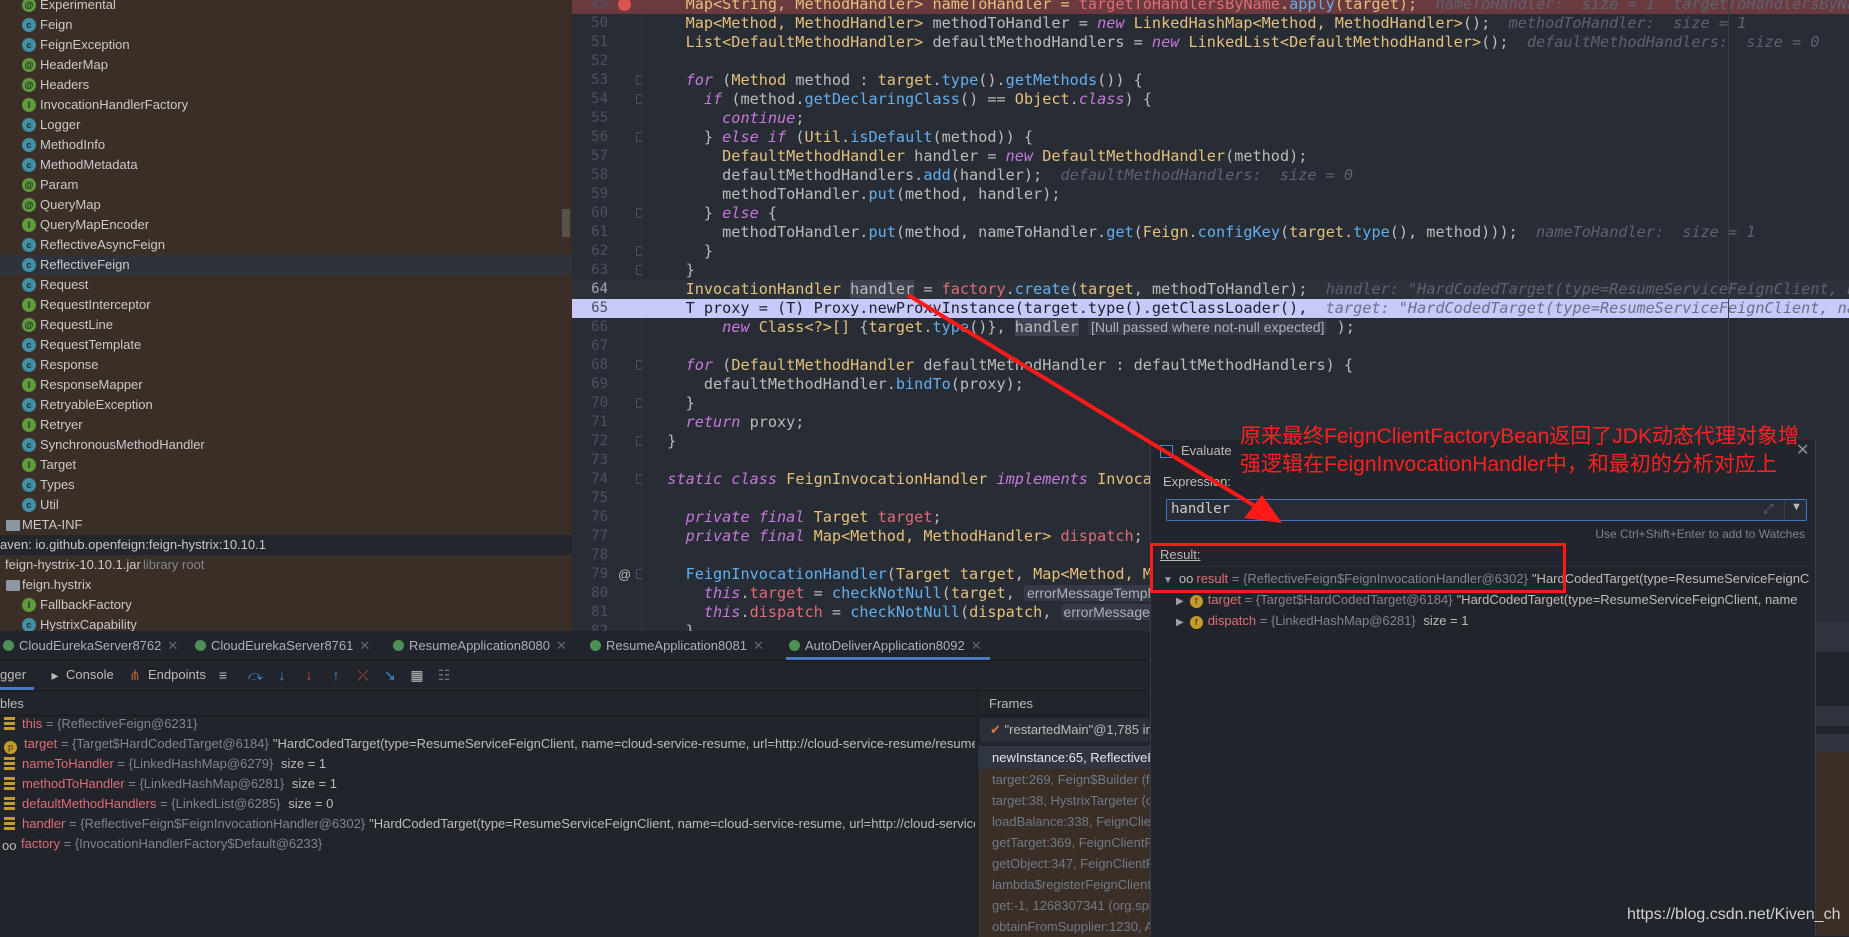 The height and width of the screenshot is (937, 1849). What do you see at coordinates (1358, 568) in the screenshot?
I see `annotation-highlight-box` at bounding box center [1358, 568].